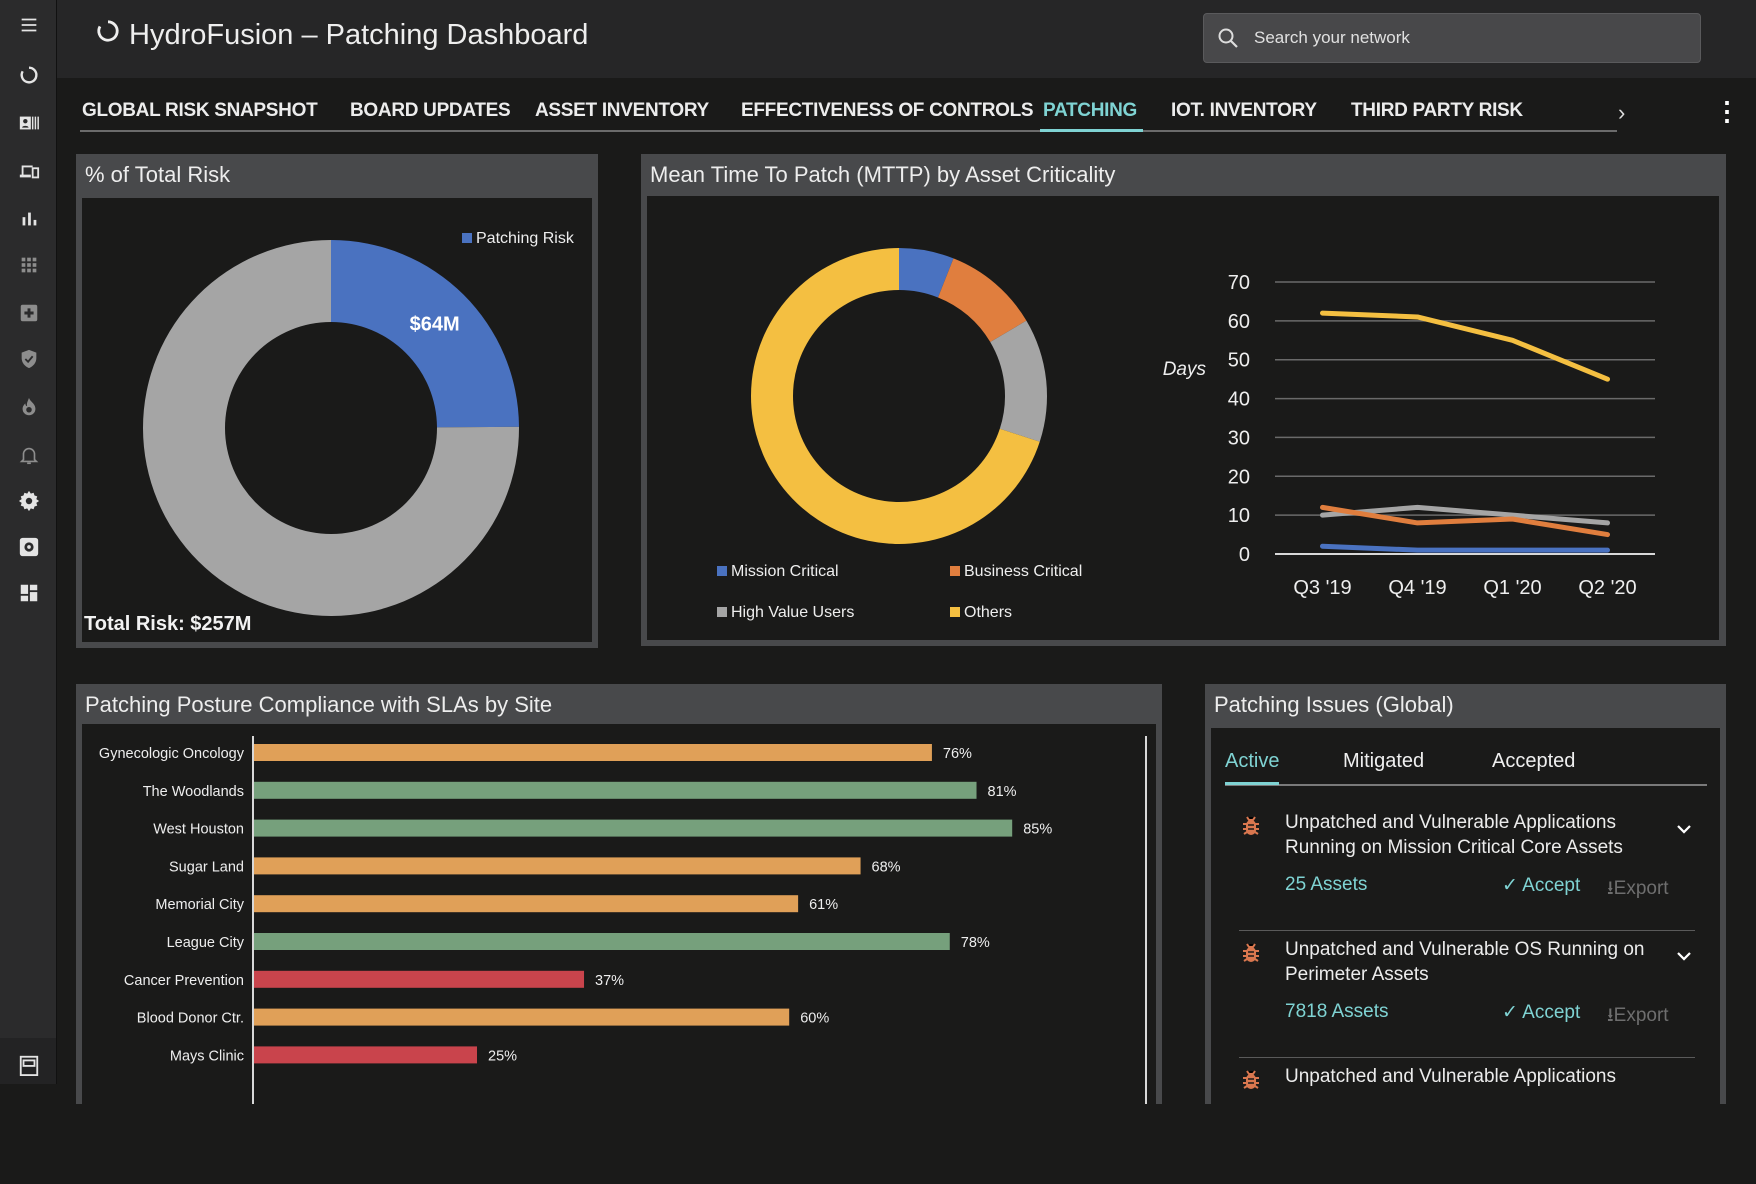 The height and width of the screenshot is (1184, 1756). Describe the element at coordinates (1337, 1012) in the screenshot. I see `asset-count-link: 7818 Assets` at that location.